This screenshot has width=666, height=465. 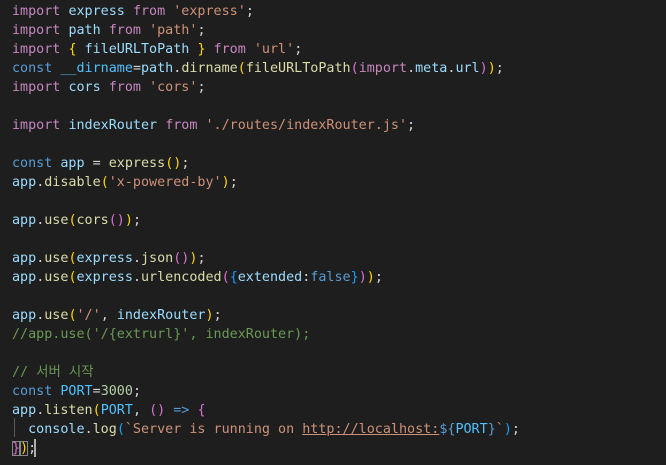 What do you see at coordinates (72, 49) in the screenshot?
I see `code-token: {` at bounding box center [72, 49].